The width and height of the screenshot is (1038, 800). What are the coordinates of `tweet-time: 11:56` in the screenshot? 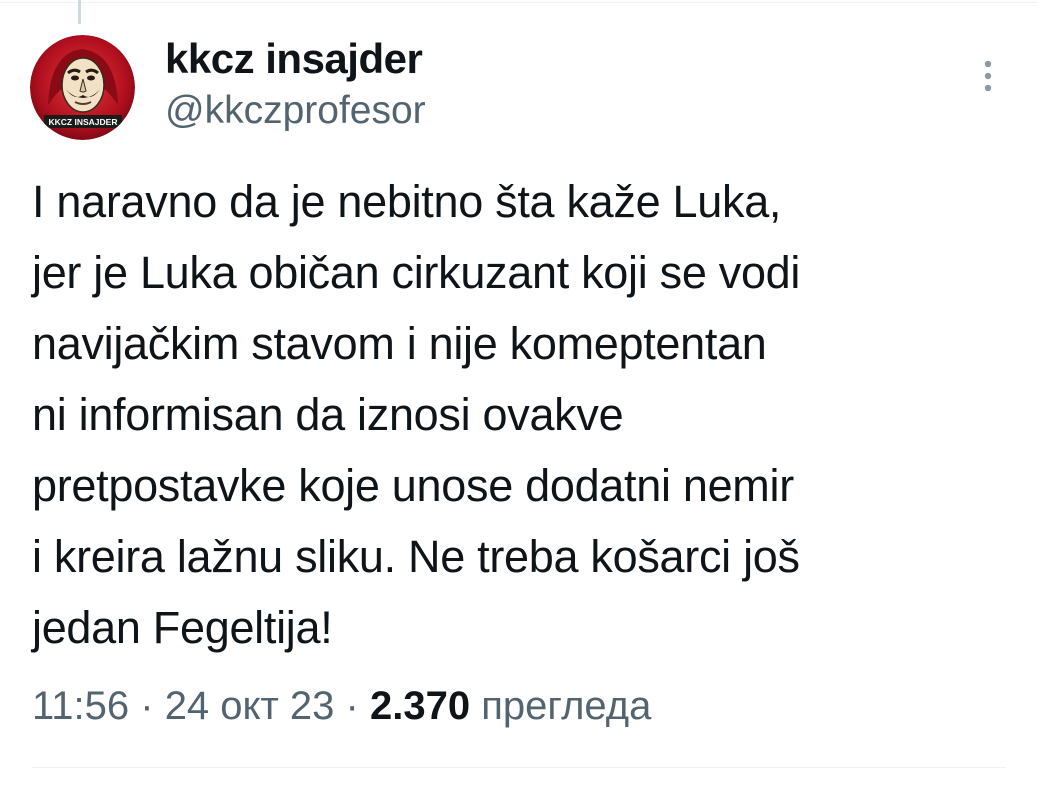 It's located at (80, 706).